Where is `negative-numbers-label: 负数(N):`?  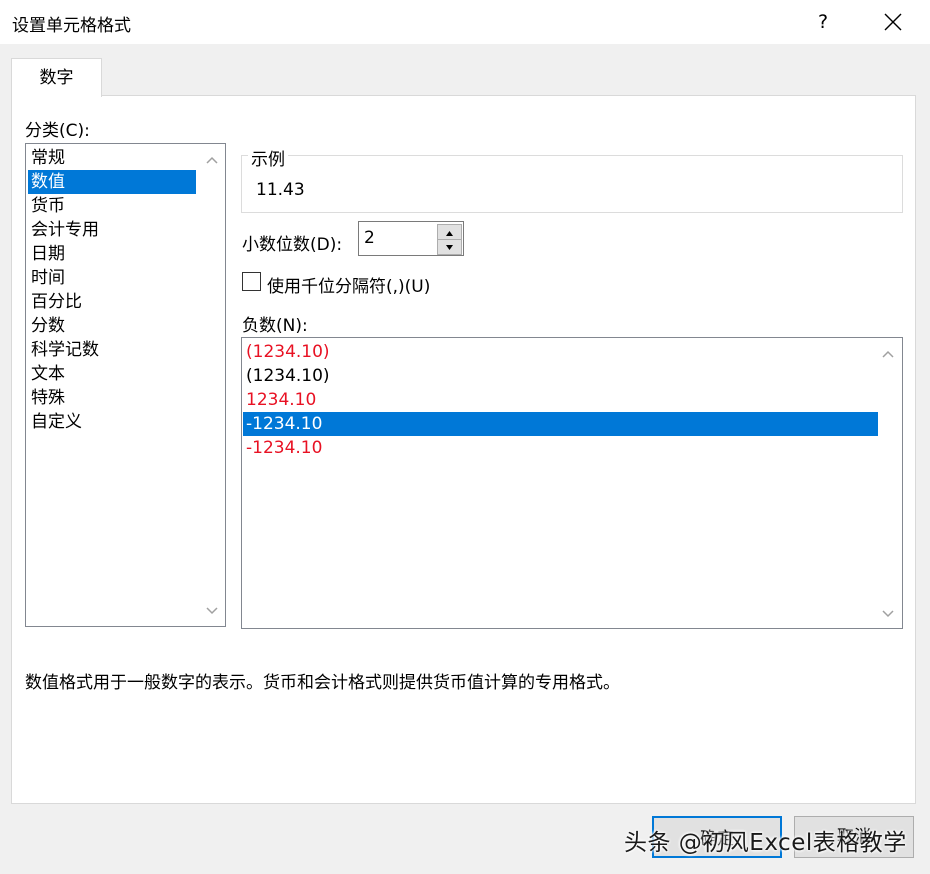
negative-numbers-label: 负数(N): is located at coordinates (275, 326).